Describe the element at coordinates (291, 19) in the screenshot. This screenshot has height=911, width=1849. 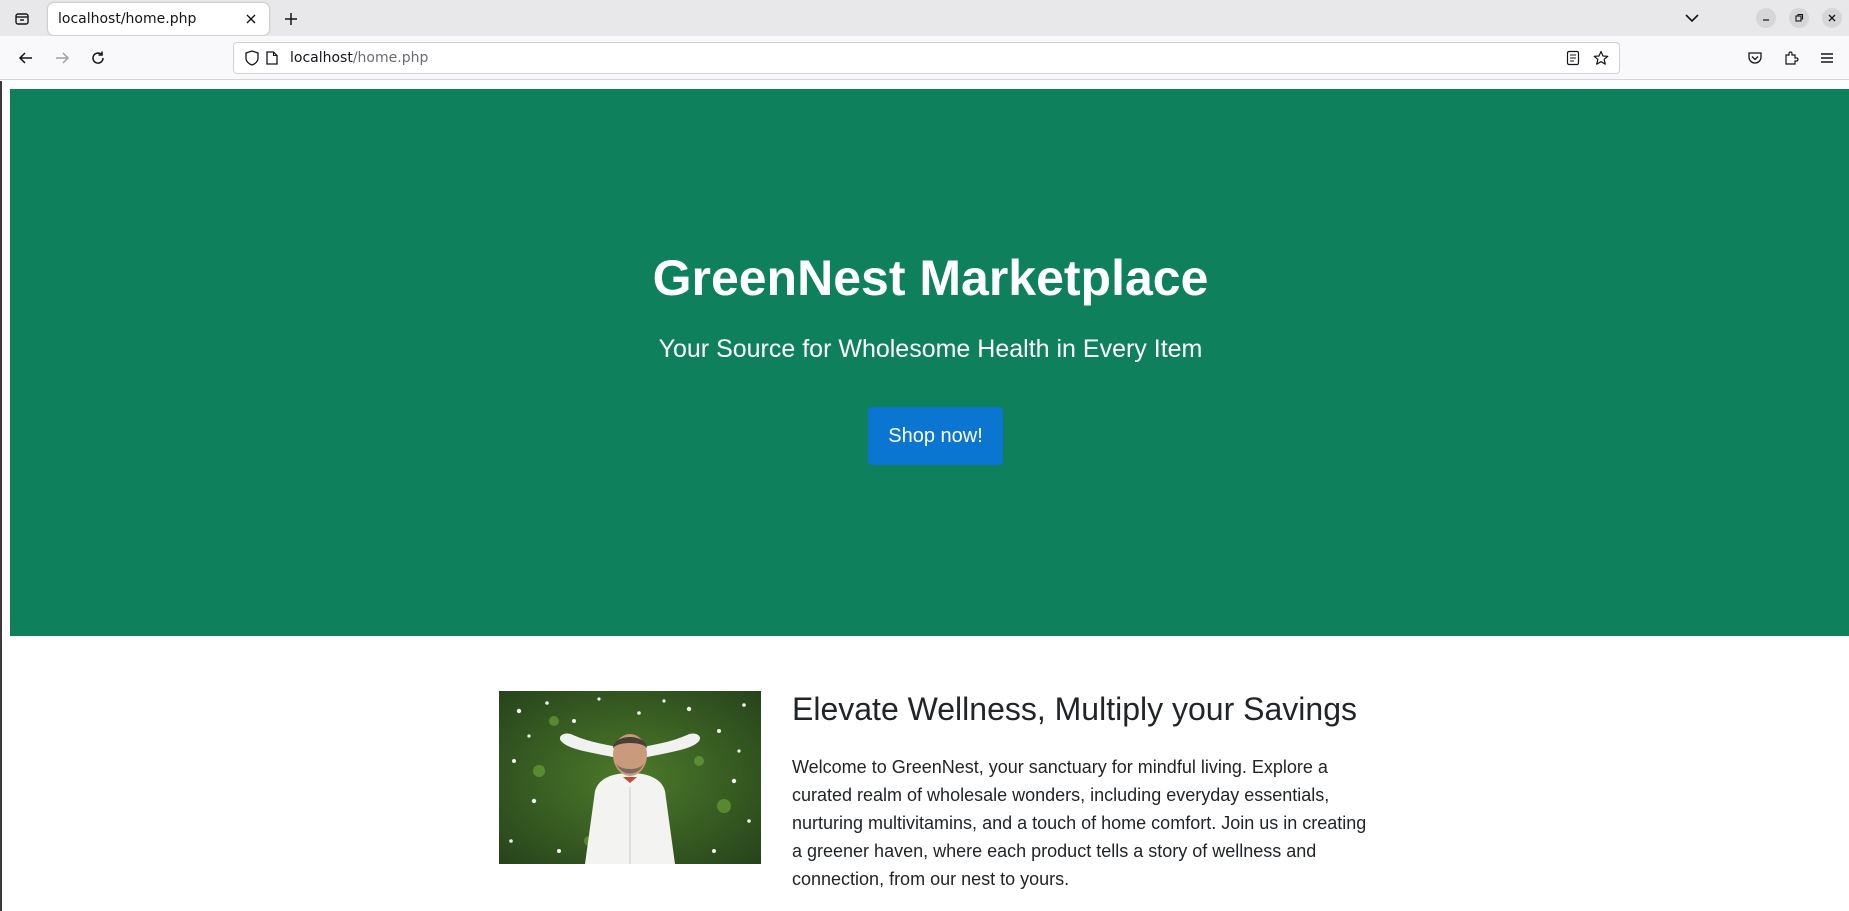
I see `plus-icon` at that location.